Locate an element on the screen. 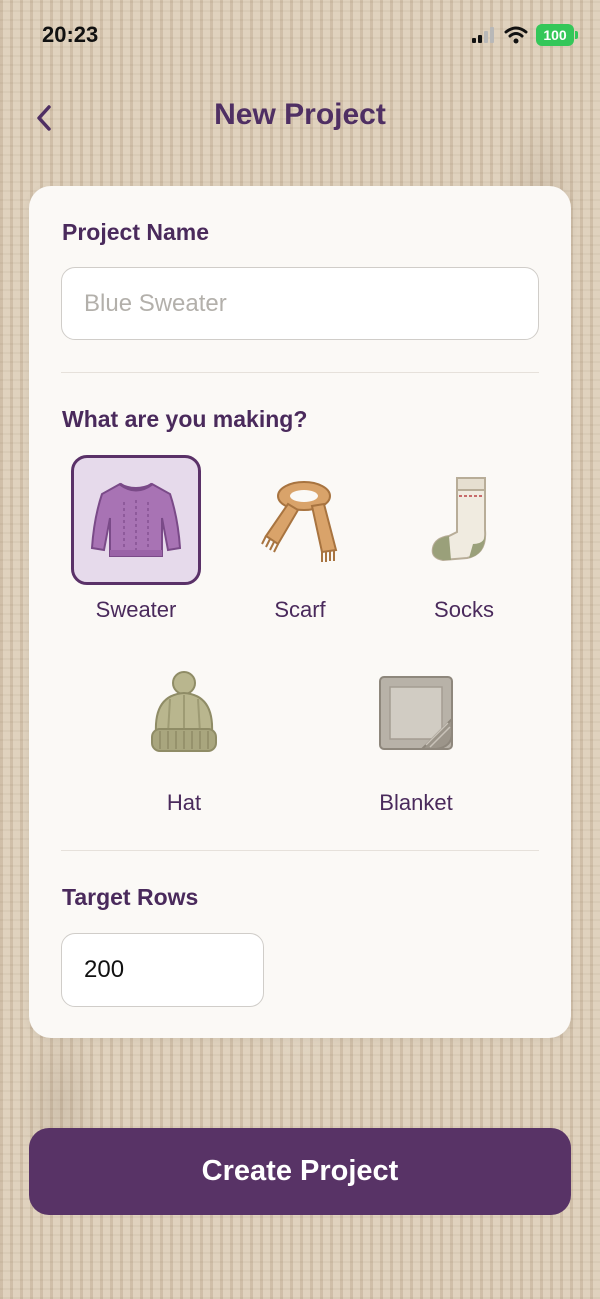  project-name-label: Project Name is located at coordinates (136, 232).